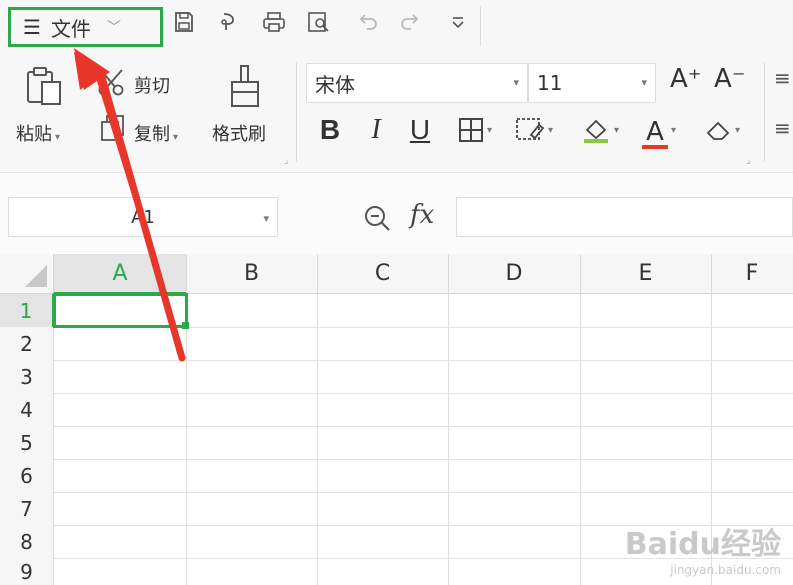 The width and height of the screenshot is (793, 585). What do you see at coordinates (113, 28) in the screenshot?
I see `chevron-down-icon: ﹀` at bounding box center [113, 28].